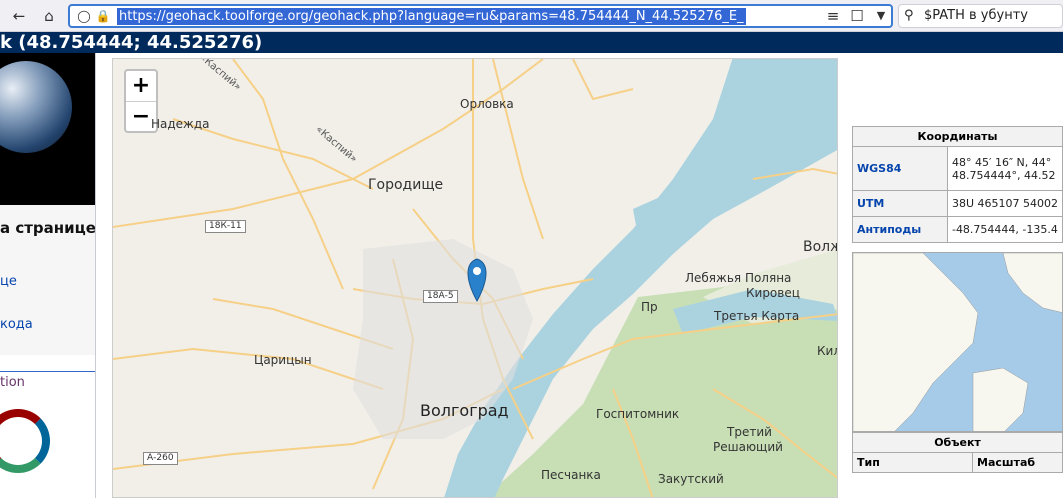 Image resolution: width=1063 pixels, height=498 pixels. What do you see at coordinates (638, 414) in the screenshot?
I see `map-label-gospitomnik: Госпитомник` at bounding box center [638, 414].